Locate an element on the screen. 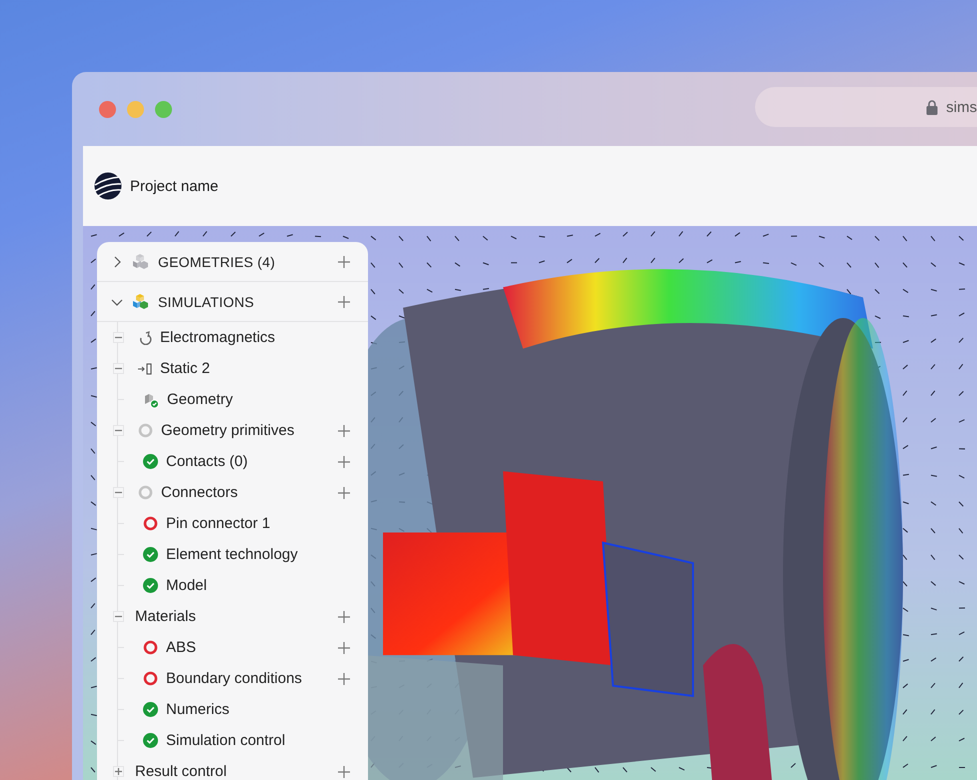 The height and width of the screenshot is (780, 977). tree-item: Contacts (0) is located at coordinates (245, 461).